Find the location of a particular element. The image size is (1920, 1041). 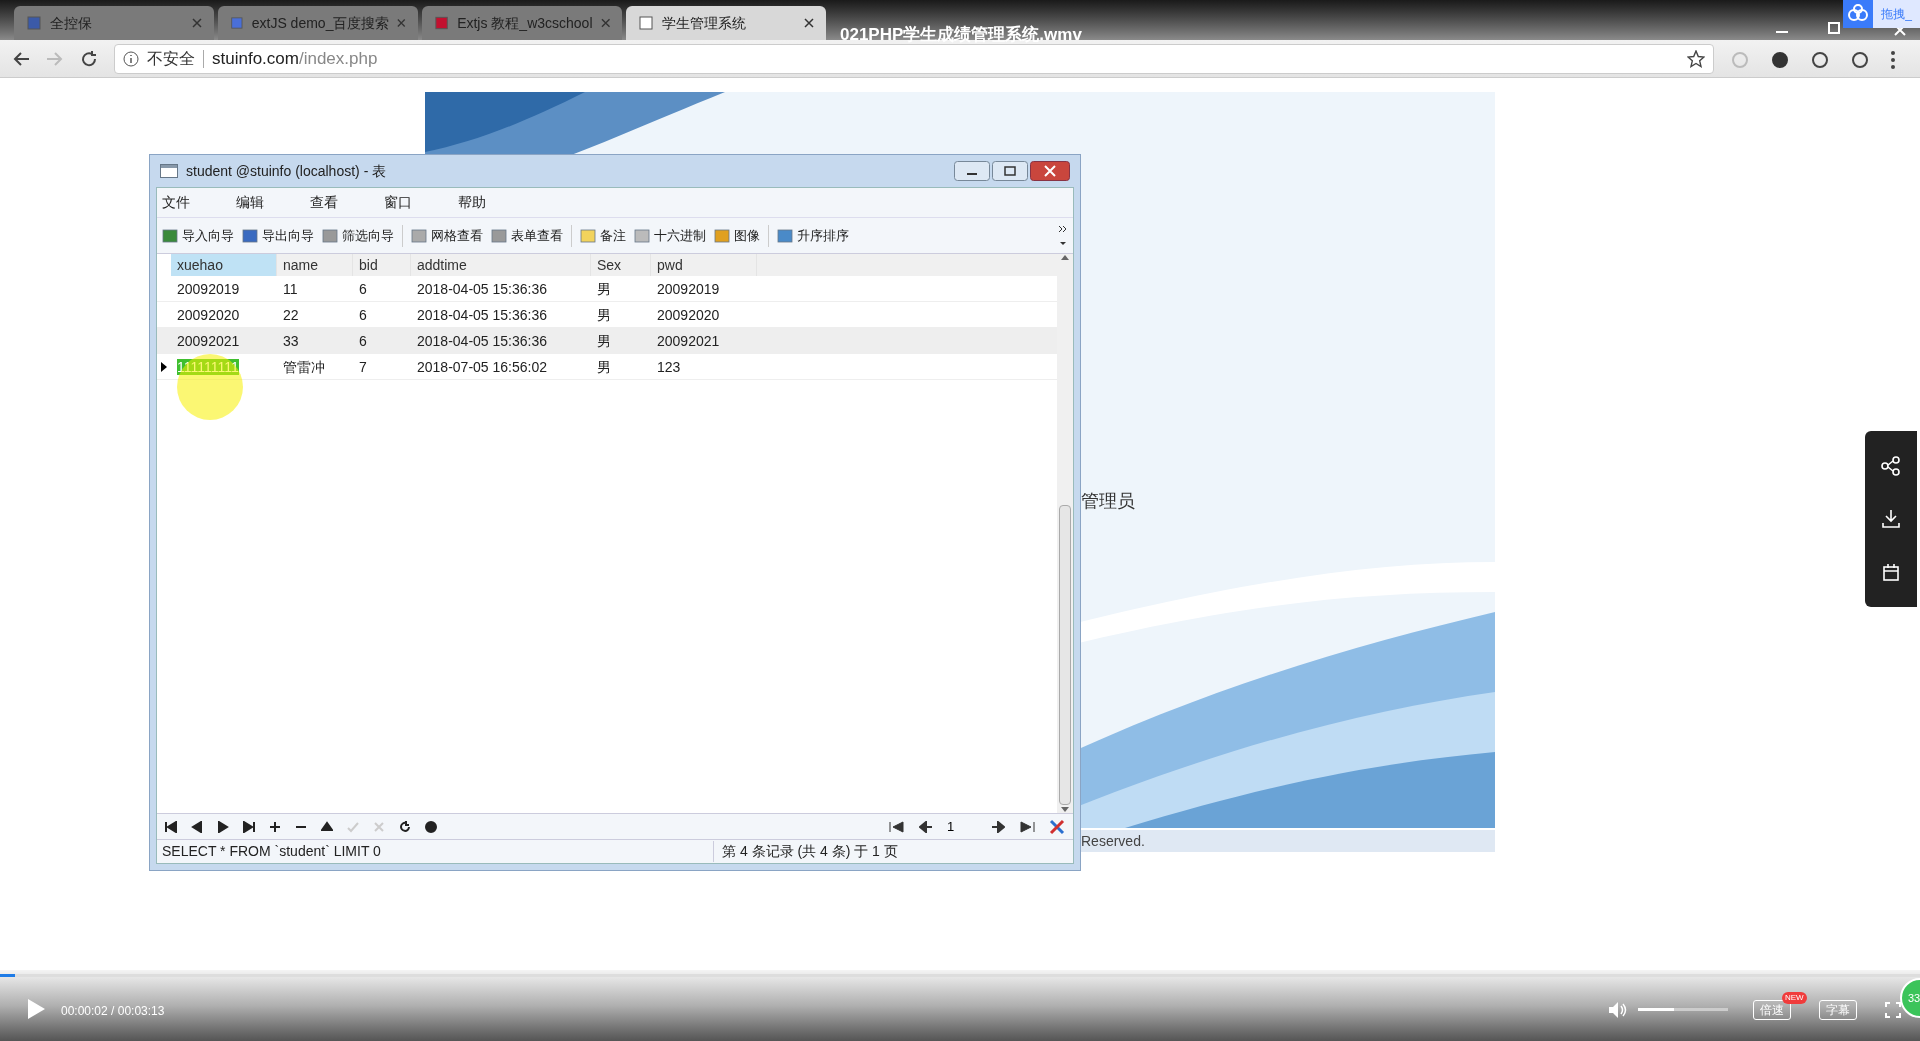

url-text: stuinfo.com/index.php is located at coordinates (295, 58).